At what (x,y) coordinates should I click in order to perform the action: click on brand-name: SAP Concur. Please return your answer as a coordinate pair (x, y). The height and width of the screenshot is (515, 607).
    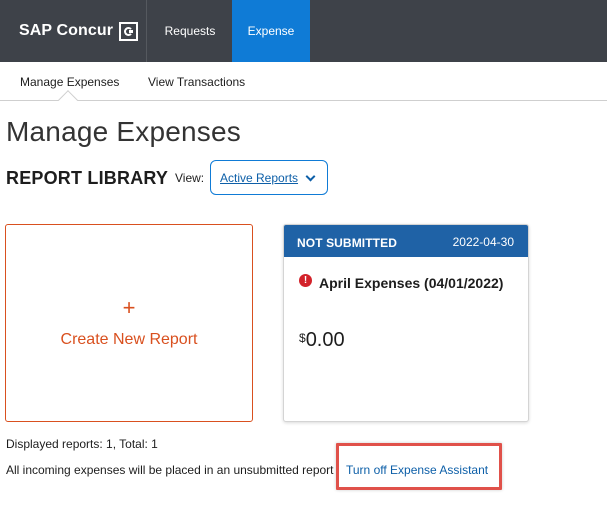
    Looking at the image, I should click on (66, 30).